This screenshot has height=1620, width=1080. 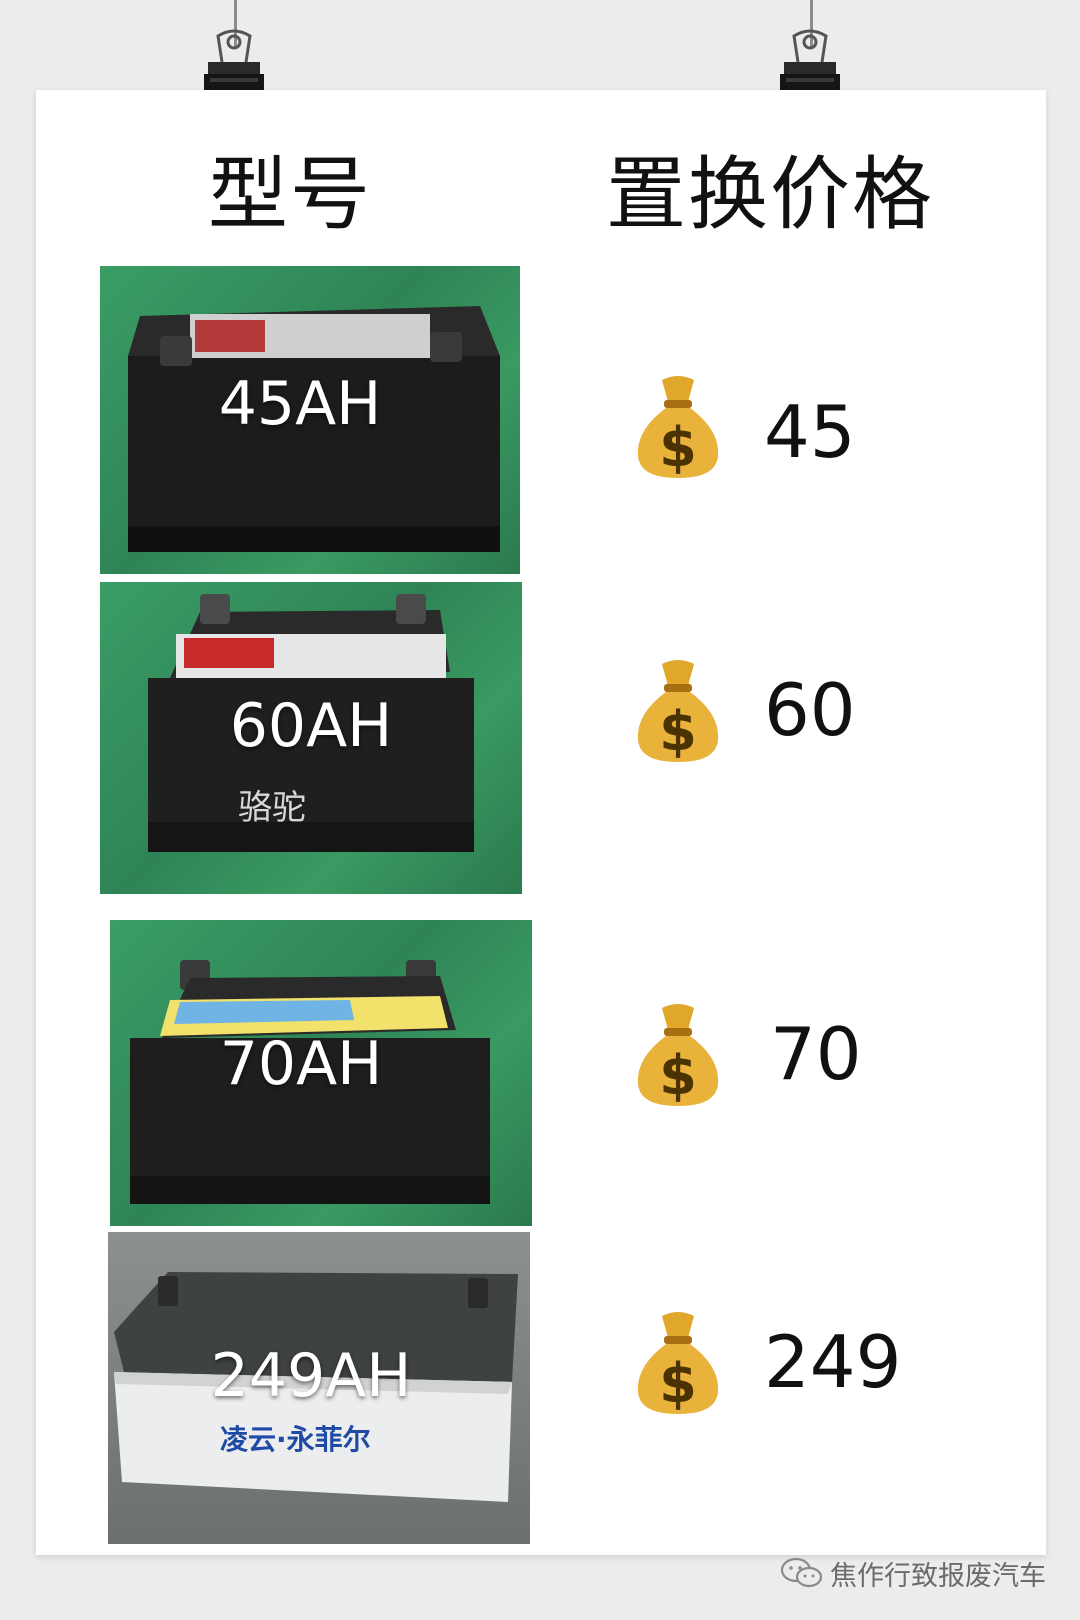 I want to click on trade-in-price: 70, so click(x=816, y=1054).